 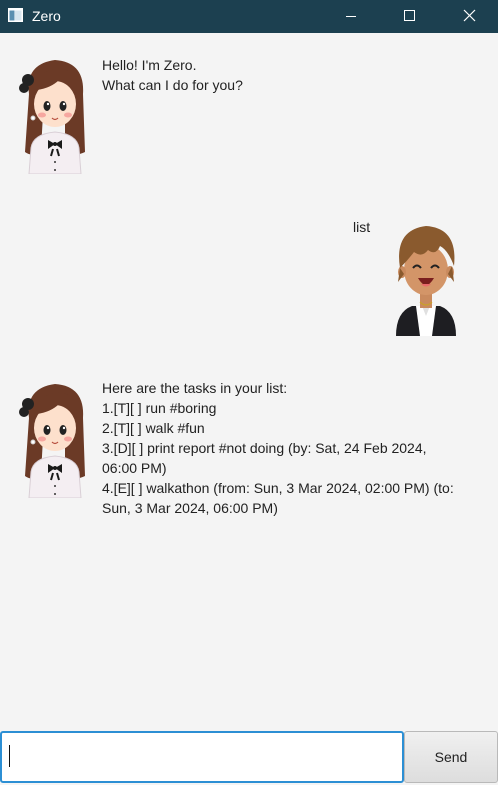 I want to click on message-line: 06:00 PM), so click(x=134, y=468).